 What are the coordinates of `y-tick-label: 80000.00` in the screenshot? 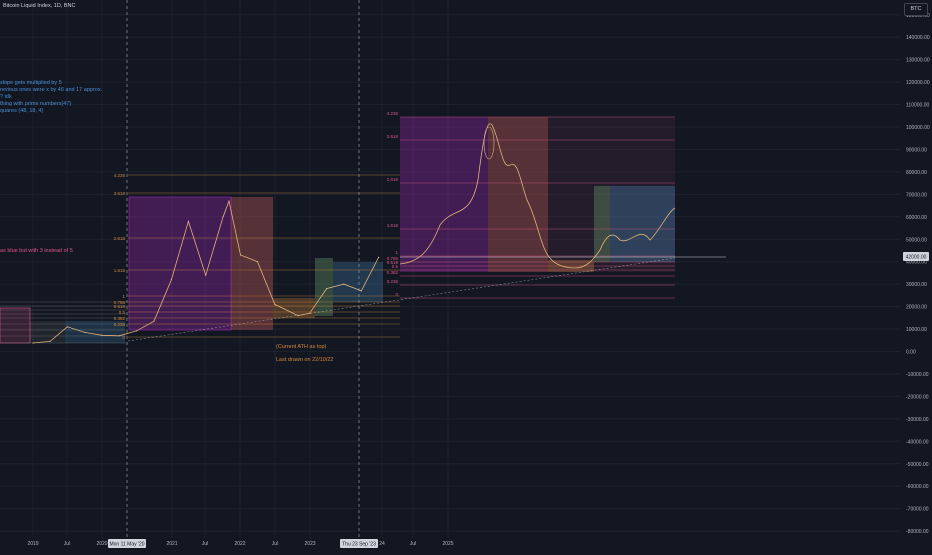 It's located at (916, 173).